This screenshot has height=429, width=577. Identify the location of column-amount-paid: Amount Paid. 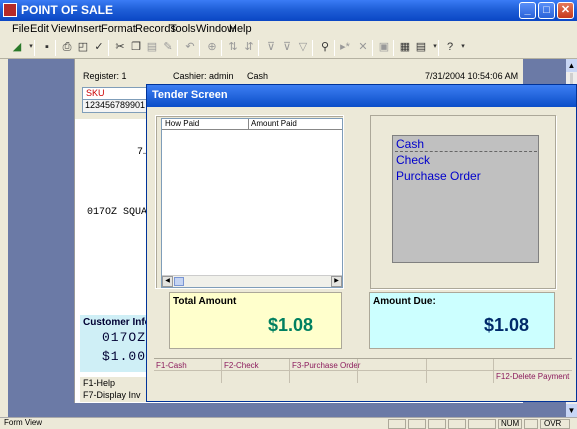
(274, 123).